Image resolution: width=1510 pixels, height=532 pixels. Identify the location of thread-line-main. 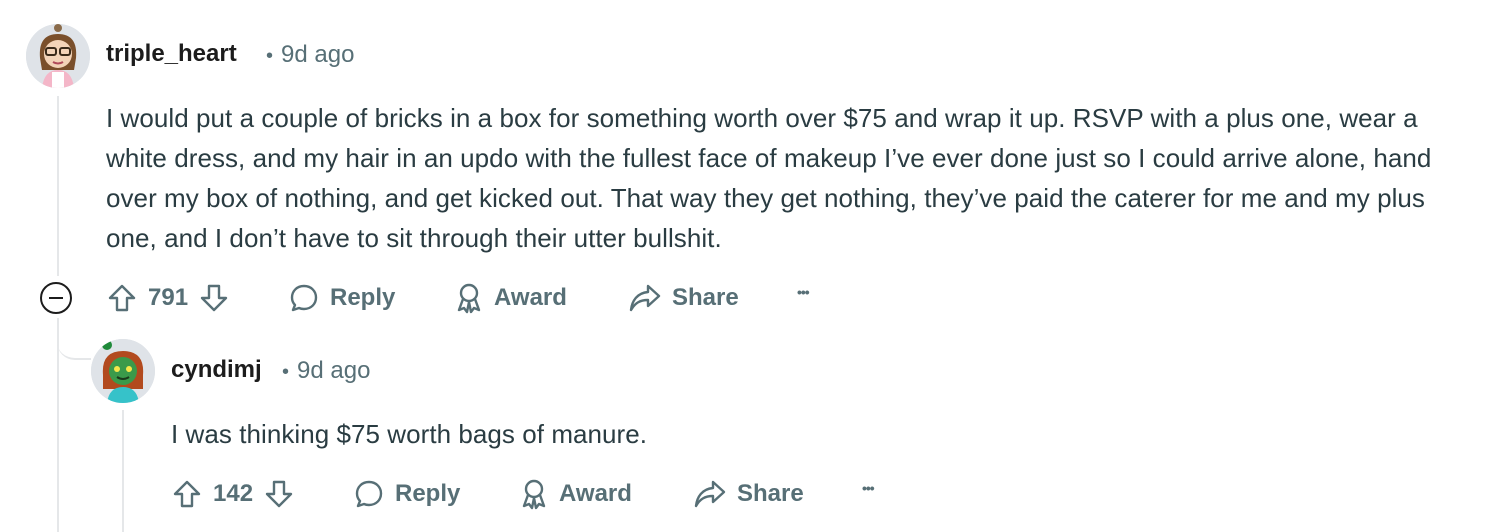
(58, 186).